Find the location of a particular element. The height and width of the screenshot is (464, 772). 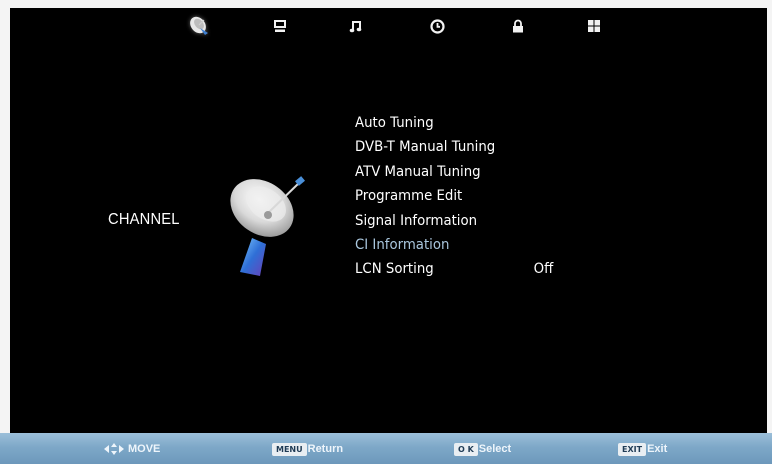

menu-item-label: DVB-T Manual Tuning is located at coordinates (425, 147).